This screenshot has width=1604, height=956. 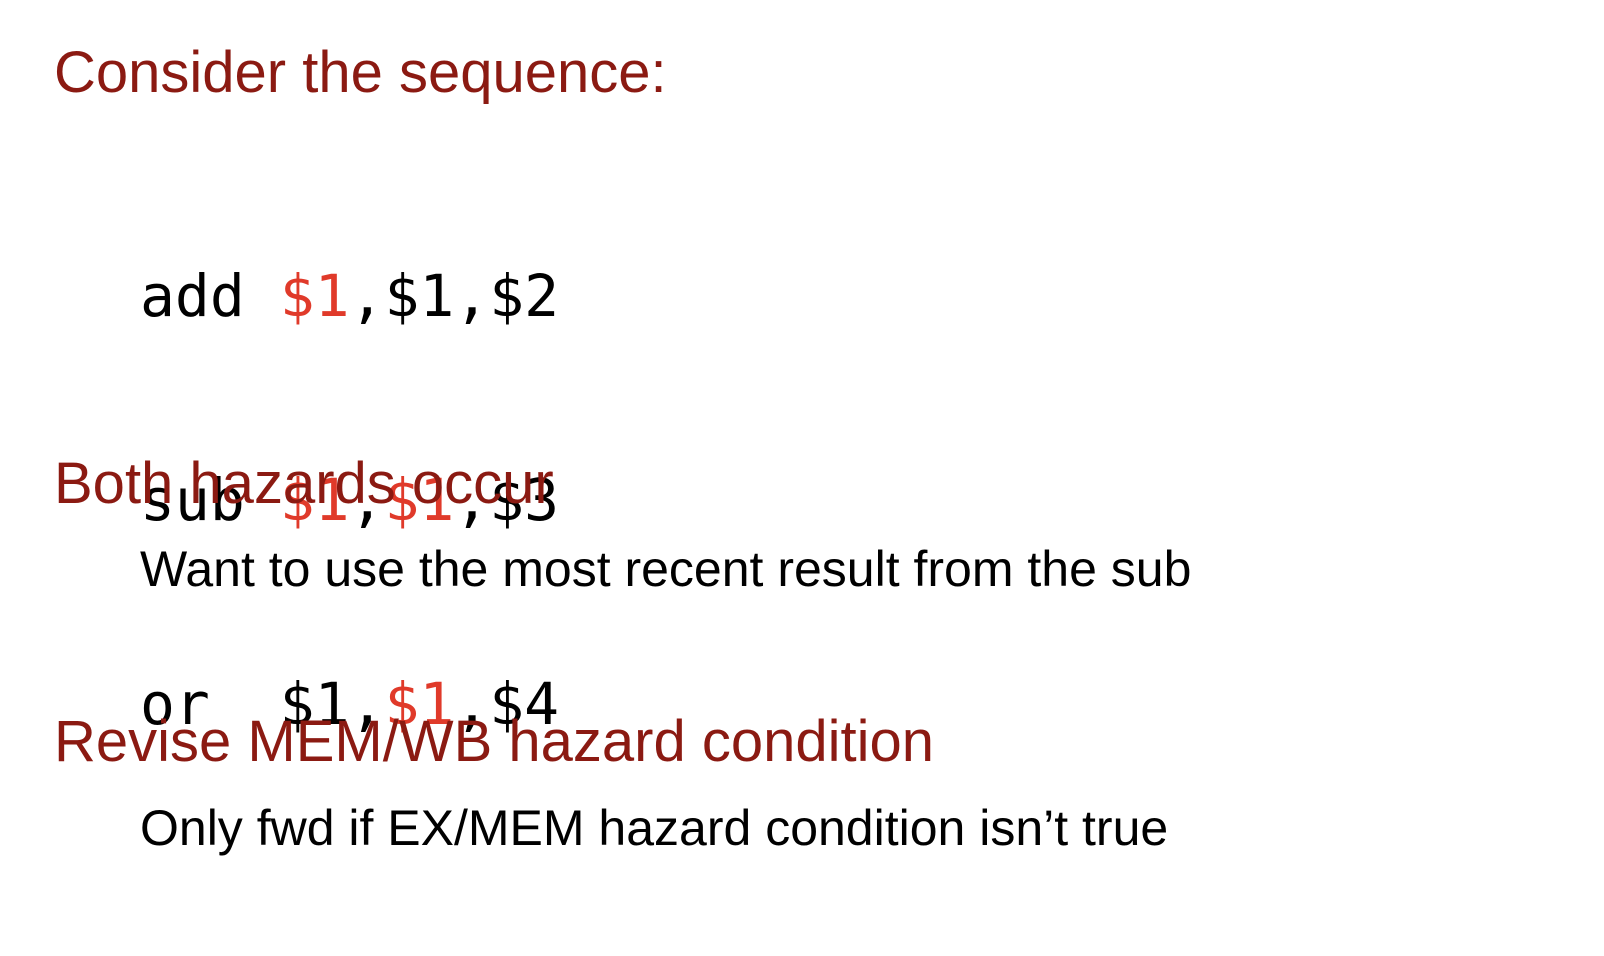 I want to click on heading-consider-sequence: Consider the sequence:, so click(x=360, y=72).